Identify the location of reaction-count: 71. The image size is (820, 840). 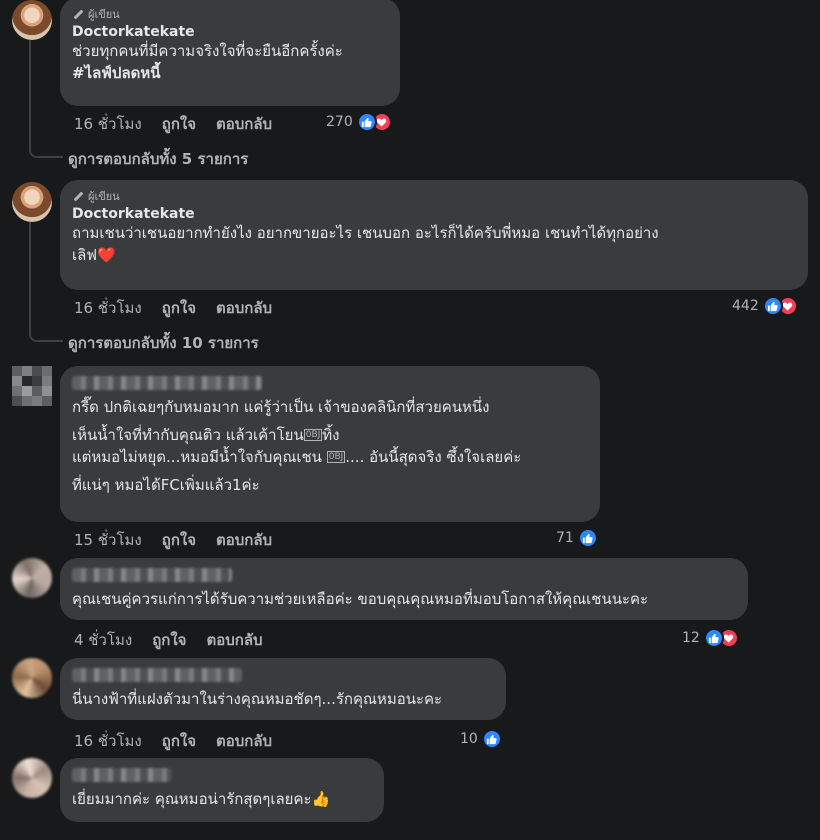
(565, 538).